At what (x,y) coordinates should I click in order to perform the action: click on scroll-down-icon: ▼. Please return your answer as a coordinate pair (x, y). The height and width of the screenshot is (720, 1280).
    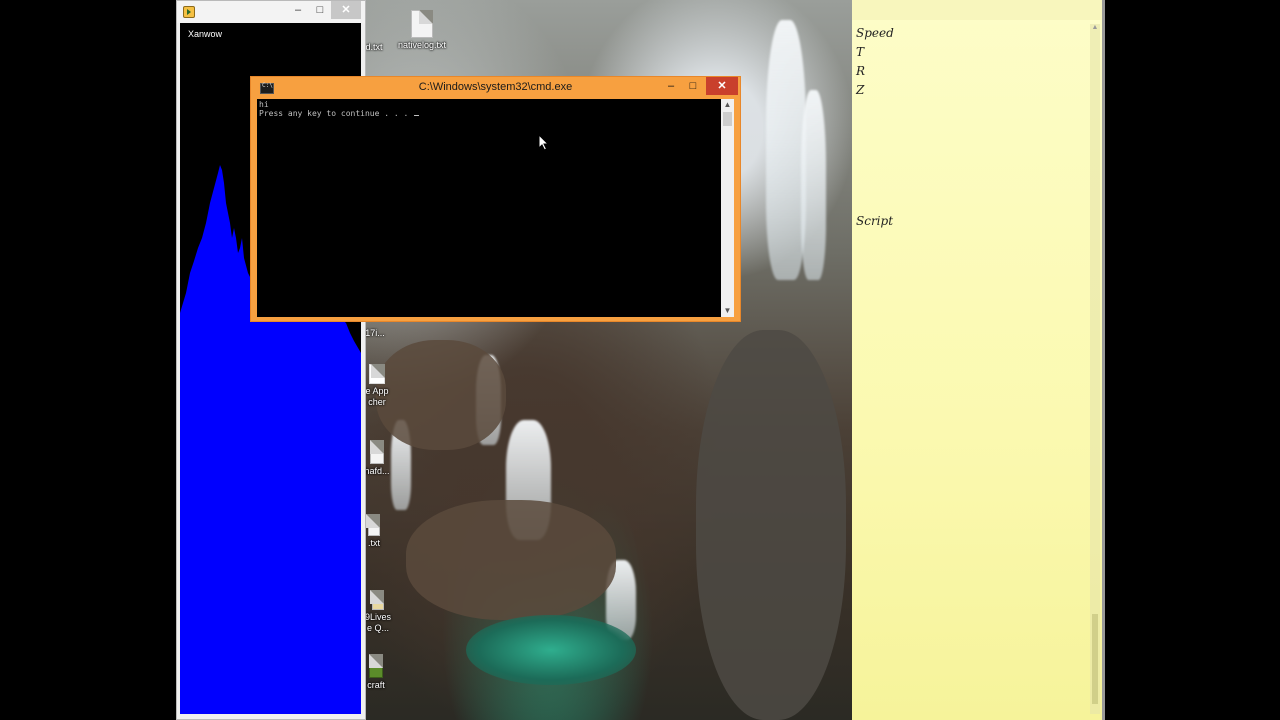
    Looking at the image, I should click on (727, 311).